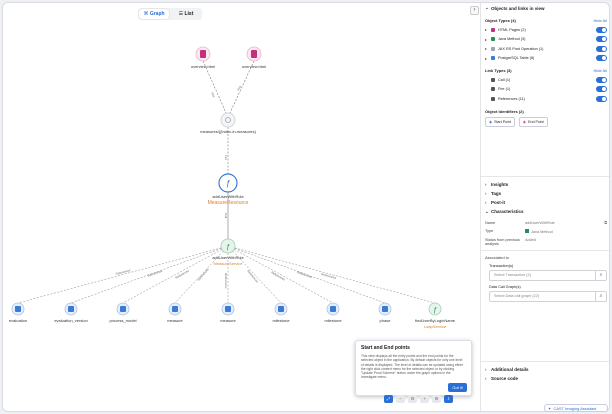 The height and width of the screenshot is (414, 612). What do you see at coordinates (493, 79) in the screenshot?
I see `call-link-icon` at bounding box center [493, 79].